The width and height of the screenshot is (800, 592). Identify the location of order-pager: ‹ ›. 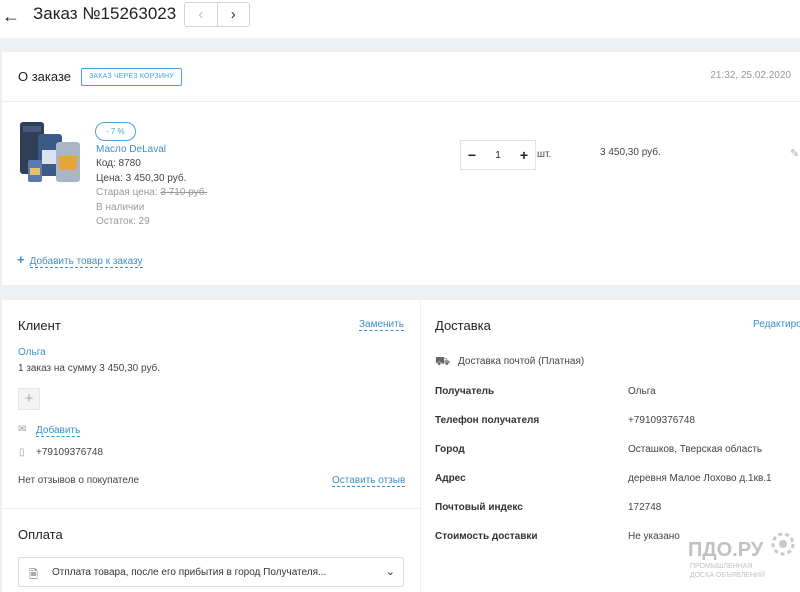
(217, 14).